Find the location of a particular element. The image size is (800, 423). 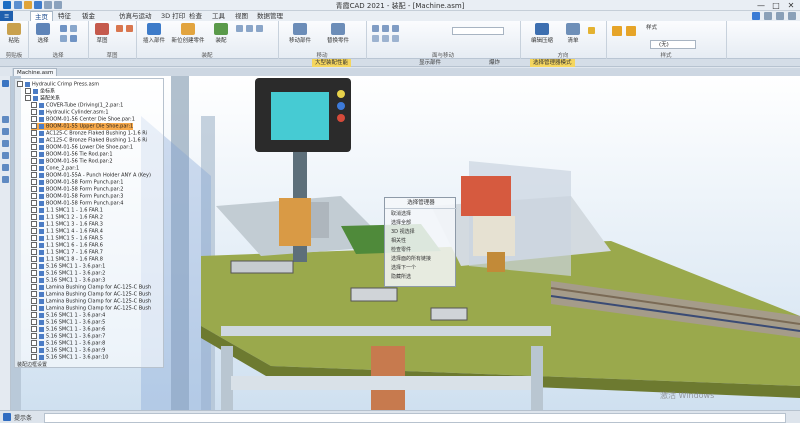

tree-row: 1.1 SMC1 1 - 1.6 FAR.1 is located at coordinates (67, 210).